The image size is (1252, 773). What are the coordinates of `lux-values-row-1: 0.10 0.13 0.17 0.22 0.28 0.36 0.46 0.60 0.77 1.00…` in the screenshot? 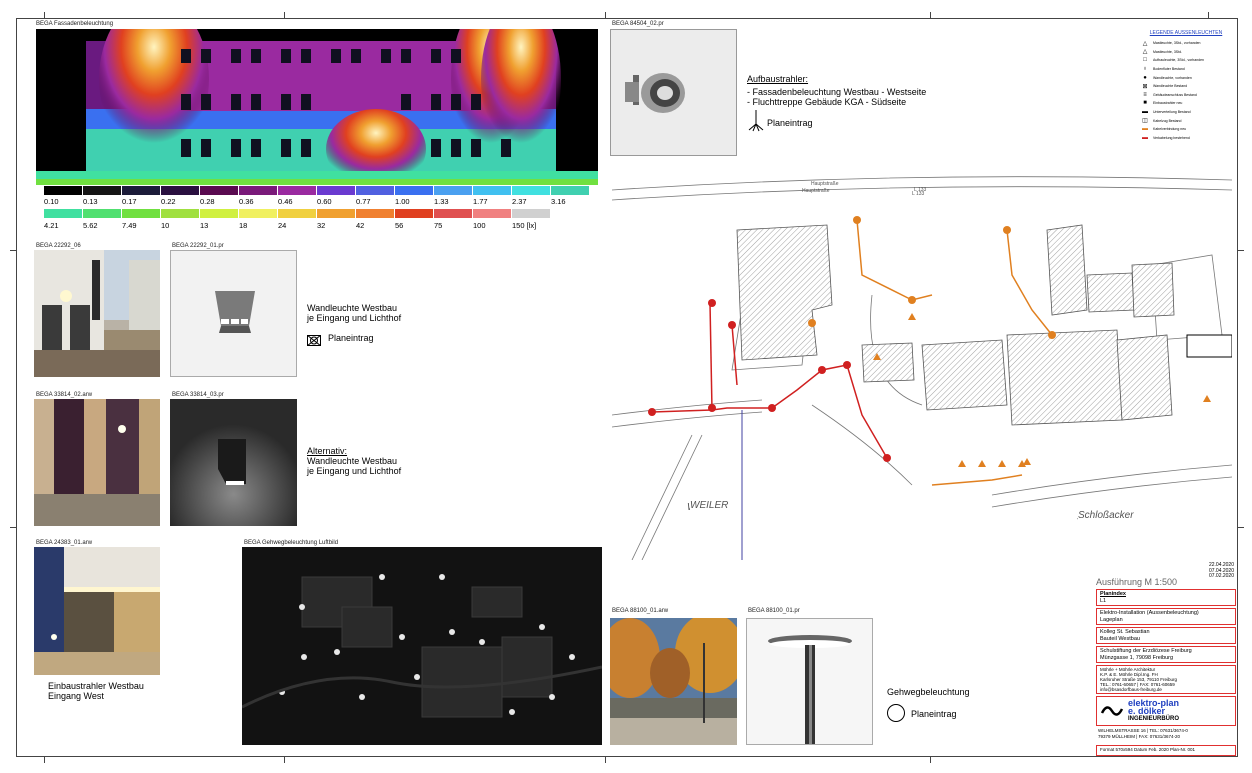 It's located at (317, 201).